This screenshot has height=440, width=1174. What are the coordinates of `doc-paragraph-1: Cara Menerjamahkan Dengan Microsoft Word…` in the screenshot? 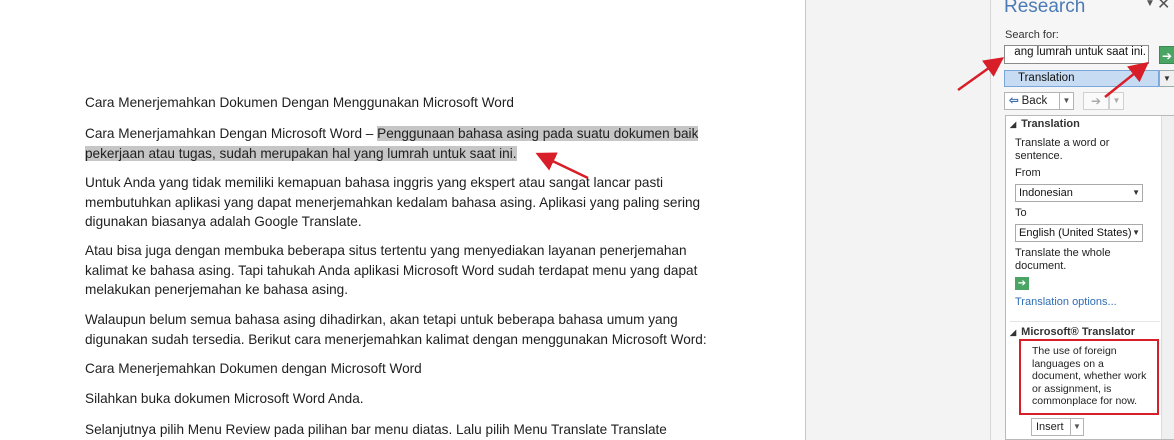 It's located at (395, 143).